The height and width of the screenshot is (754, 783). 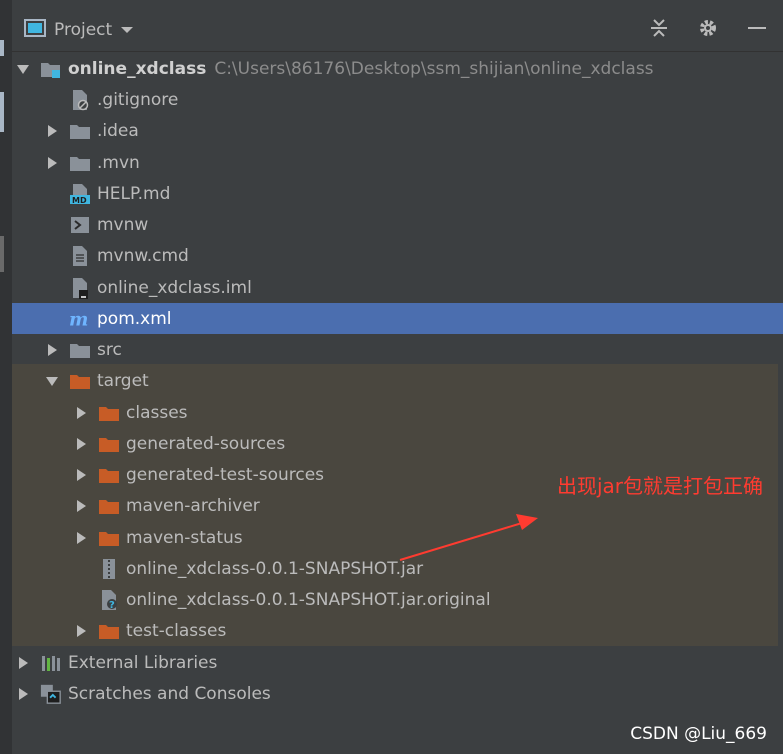 I want to click on annotation-text: 出现jar包就是打包正确, so click(x=660, y=486).